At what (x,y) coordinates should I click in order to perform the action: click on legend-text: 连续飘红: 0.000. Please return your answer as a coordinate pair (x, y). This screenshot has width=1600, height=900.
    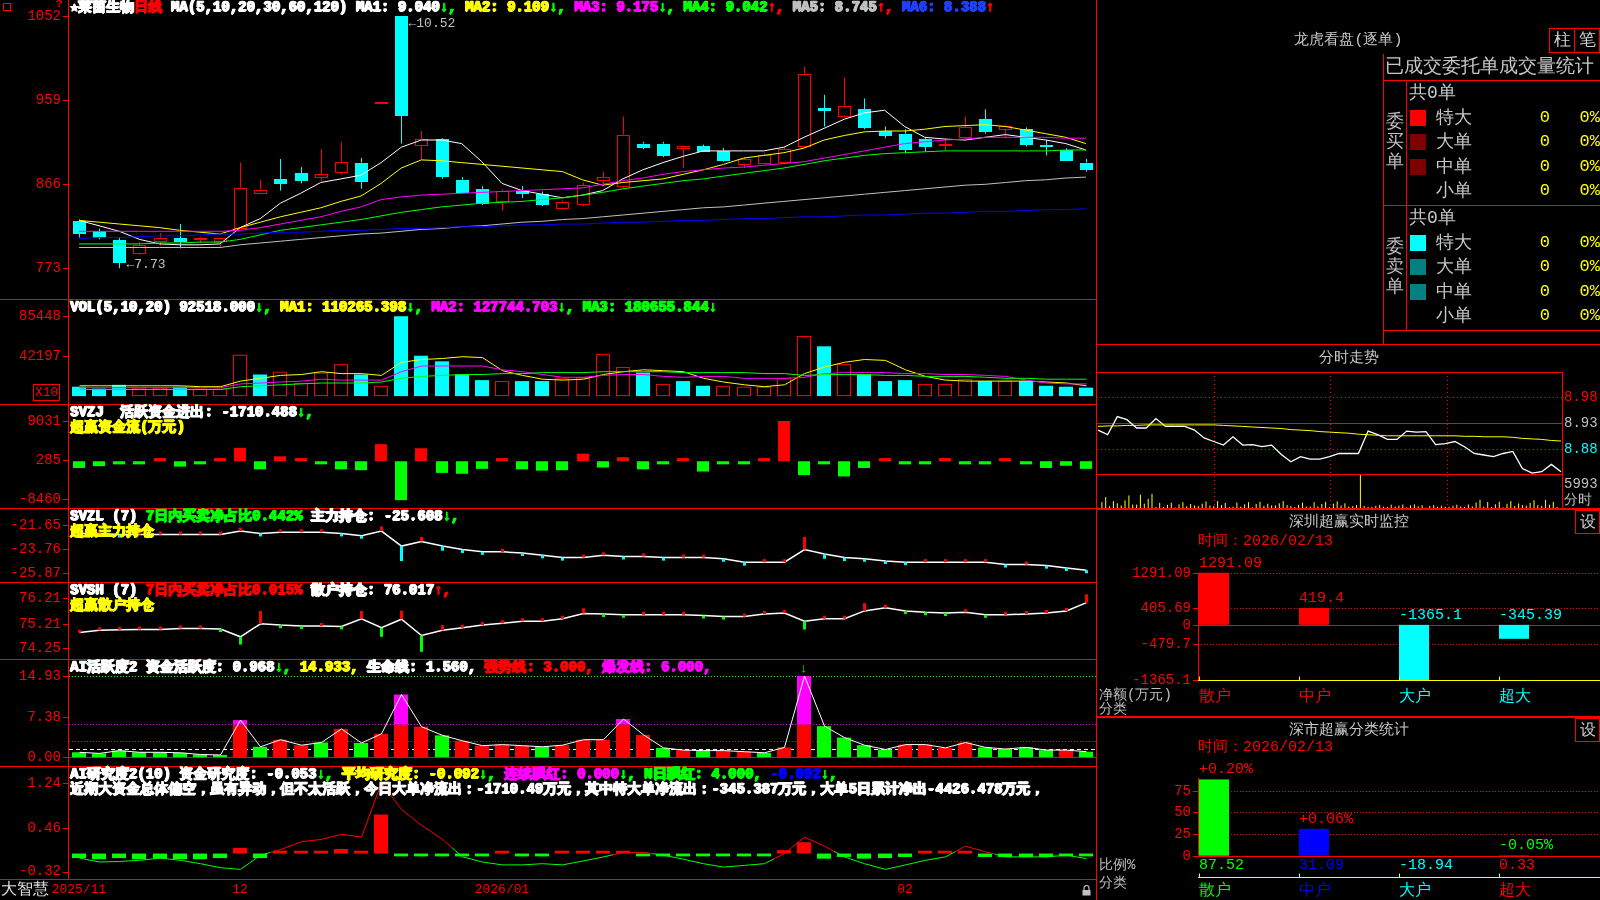
    Looking at the image, I should click on (561, 774).